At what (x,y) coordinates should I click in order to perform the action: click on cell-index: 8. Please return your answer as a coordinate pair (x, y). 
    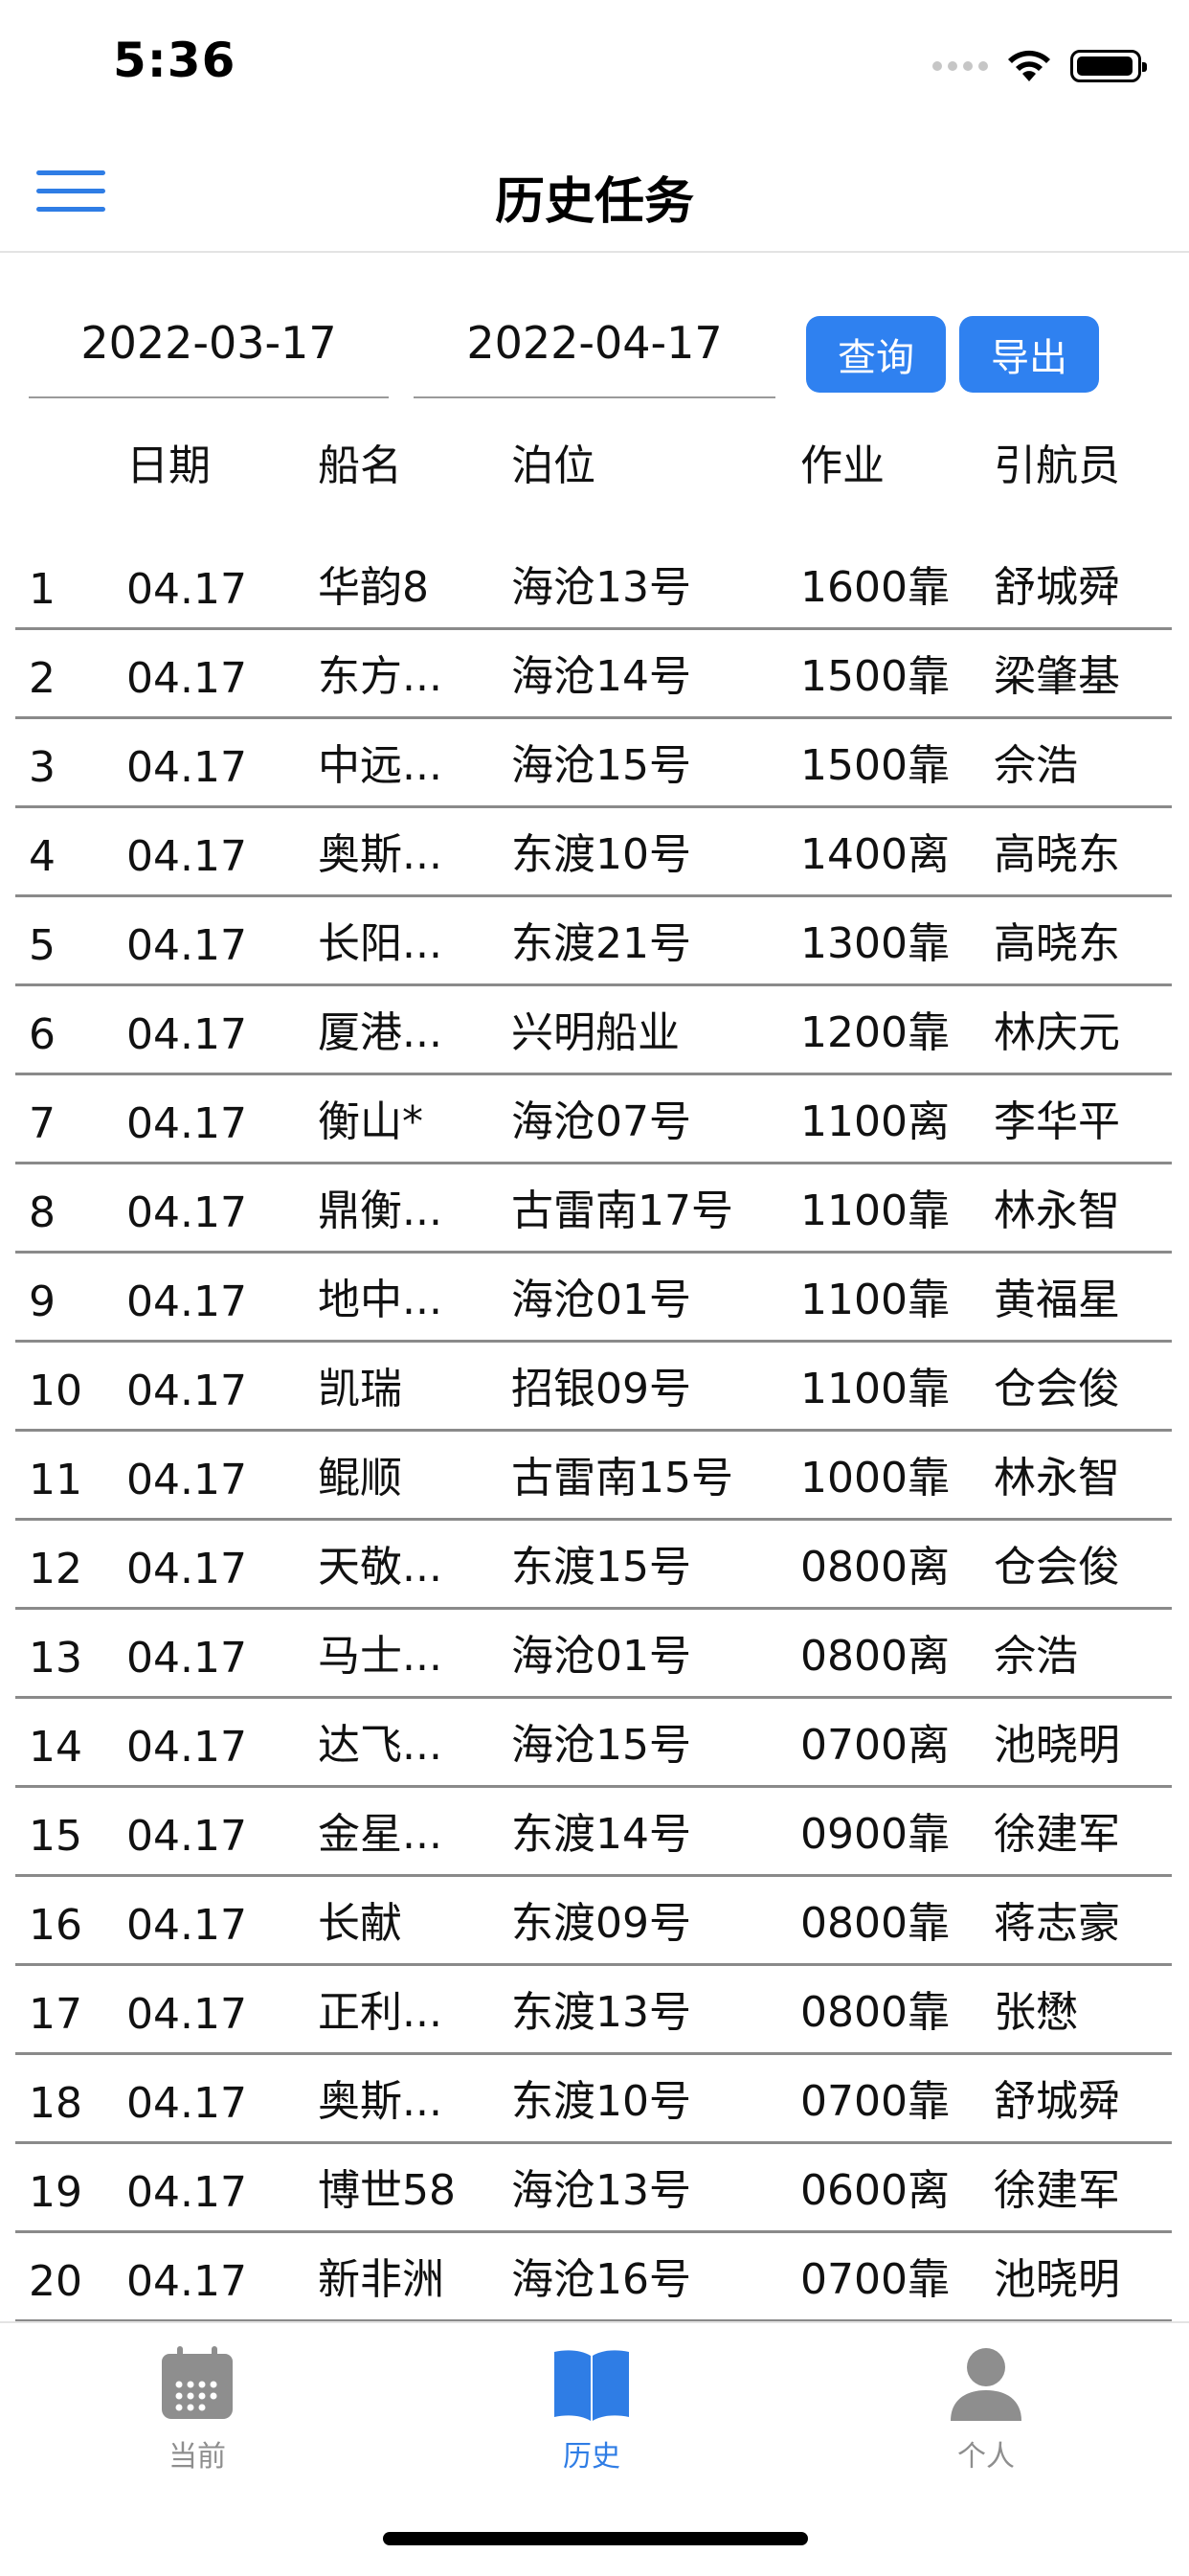
    Looking at the image, I should click on (42, 1212).